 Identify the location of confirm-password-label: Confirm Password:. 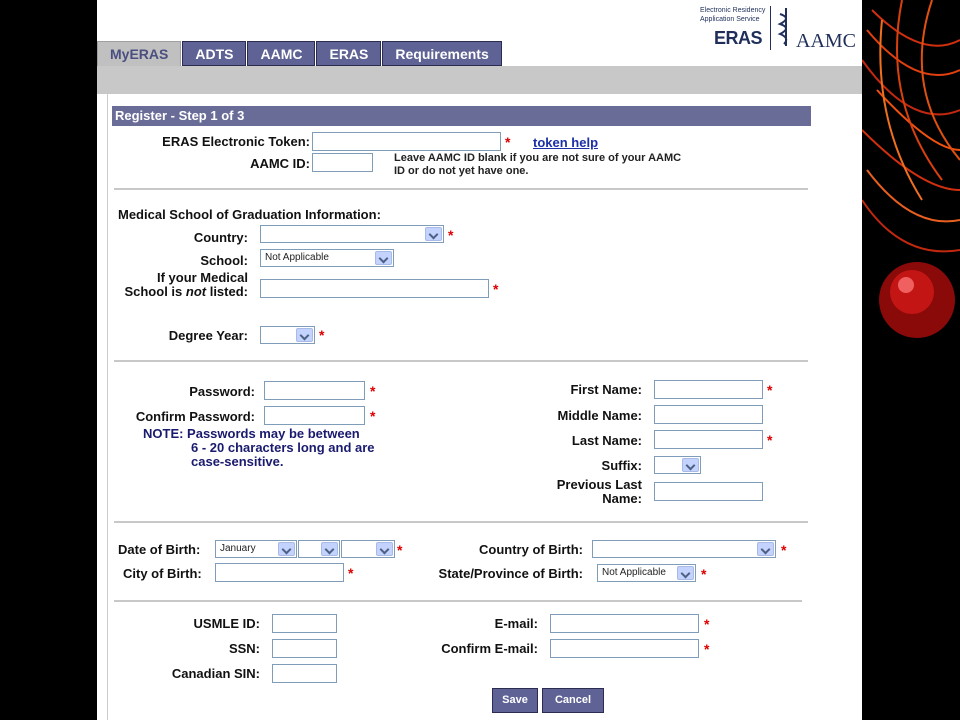
(195, 416).